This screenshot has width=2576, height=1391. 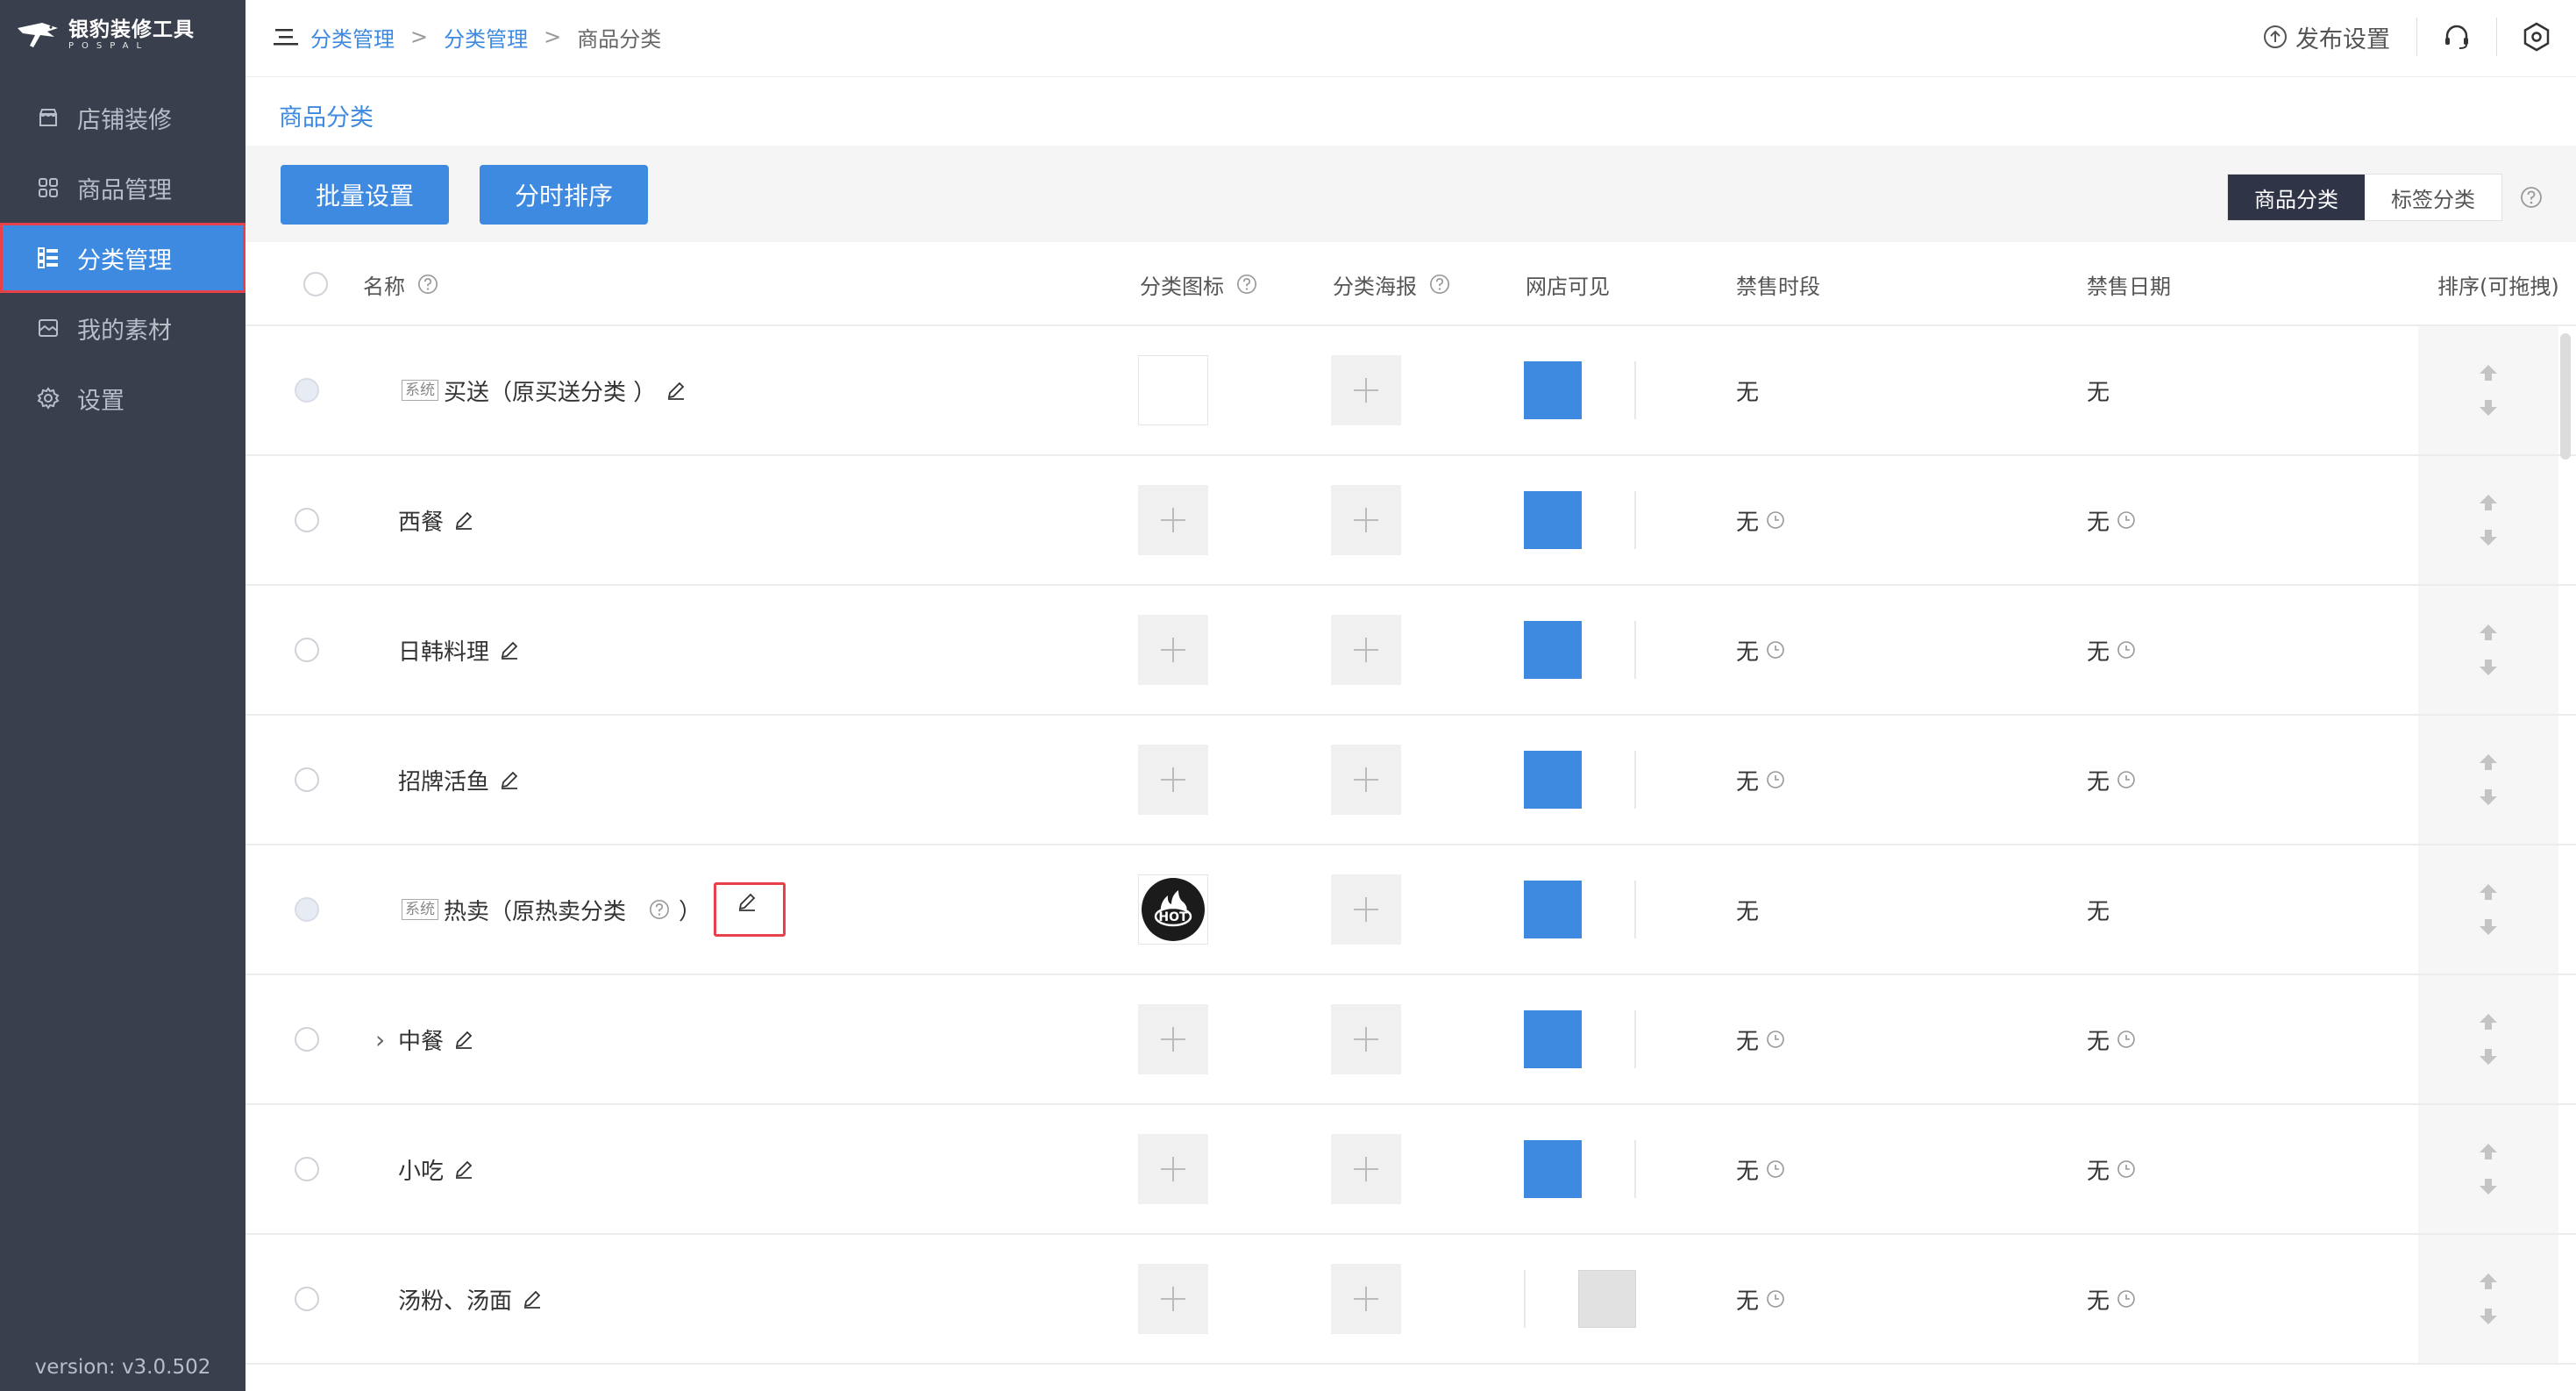 I want to click on customer-service-button, so click(x=2456, y=37).